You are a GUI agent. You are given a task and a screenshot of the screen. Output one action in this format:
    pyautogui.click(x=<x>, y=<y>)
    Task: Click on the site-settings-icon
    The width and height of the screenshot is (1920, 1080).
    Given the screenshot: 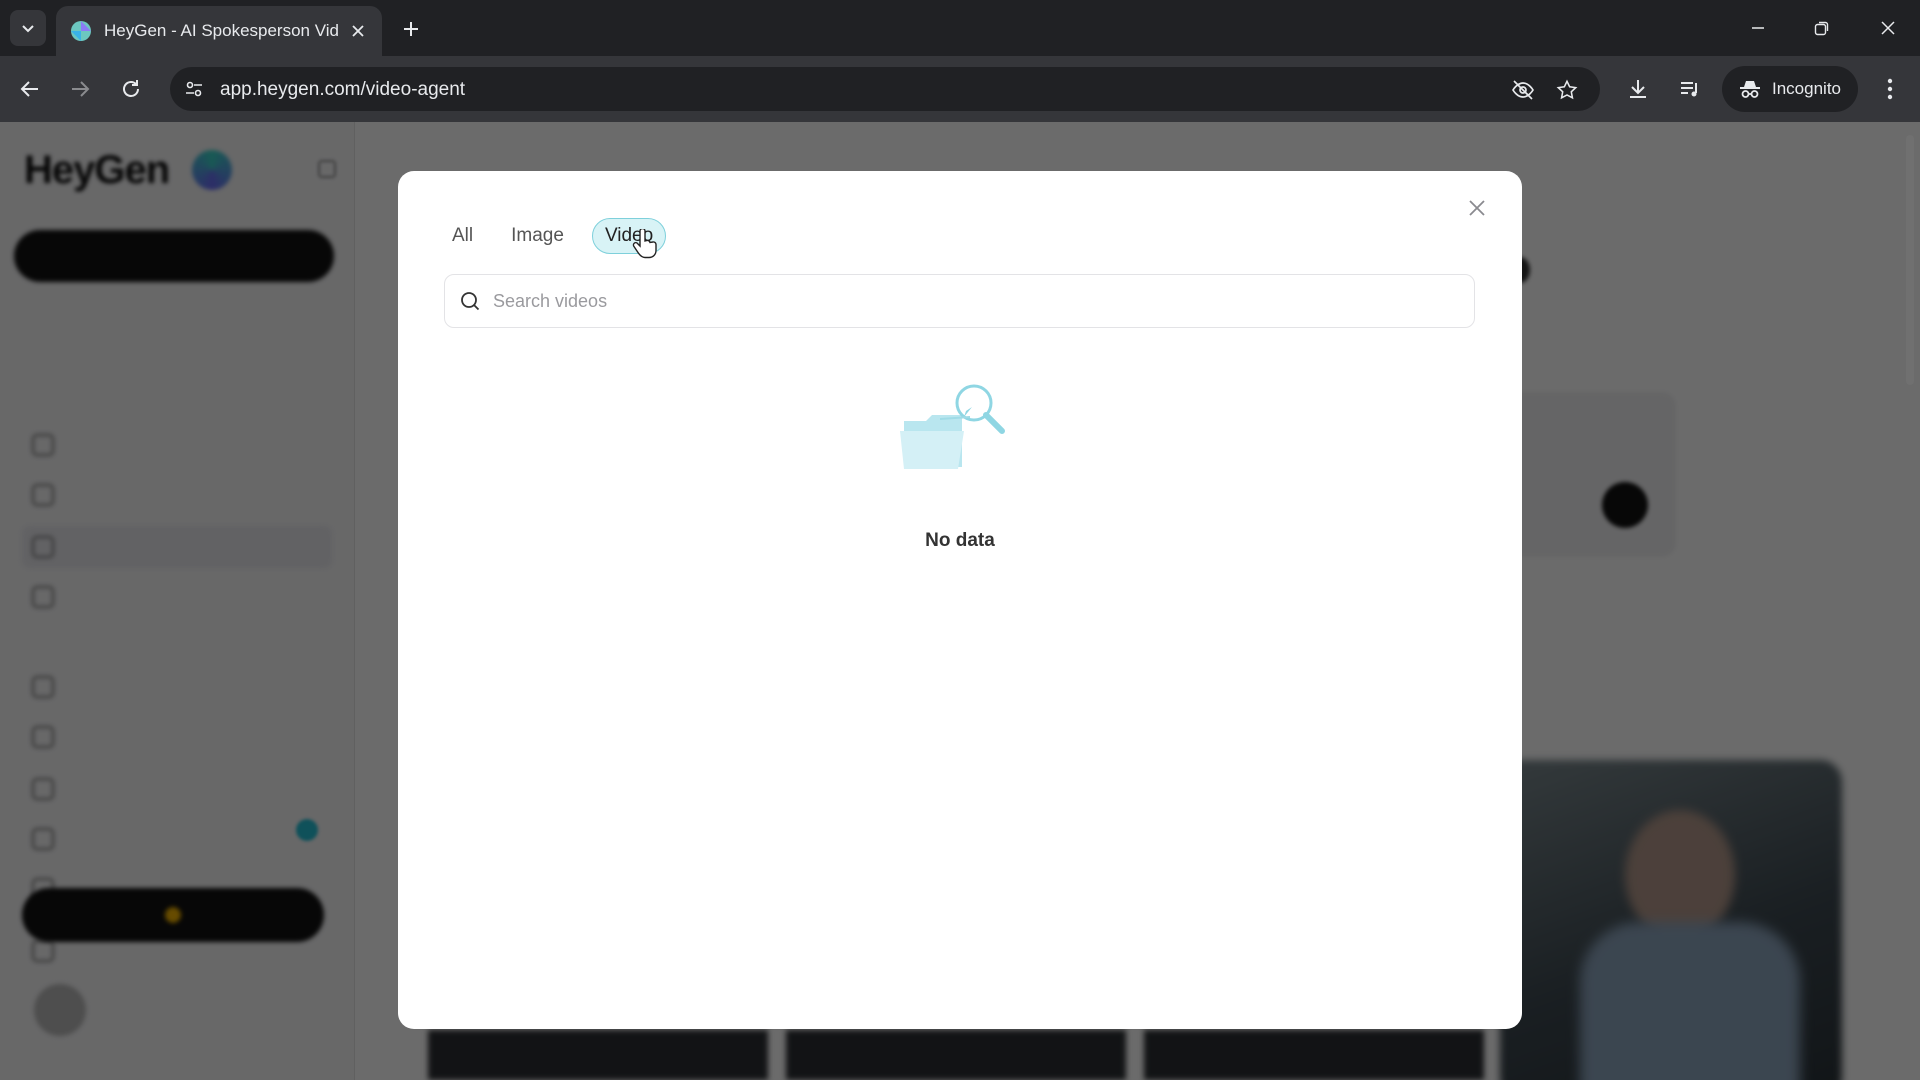 What is the action you would take?
    pyautogui.click(x=194, y=89)
    